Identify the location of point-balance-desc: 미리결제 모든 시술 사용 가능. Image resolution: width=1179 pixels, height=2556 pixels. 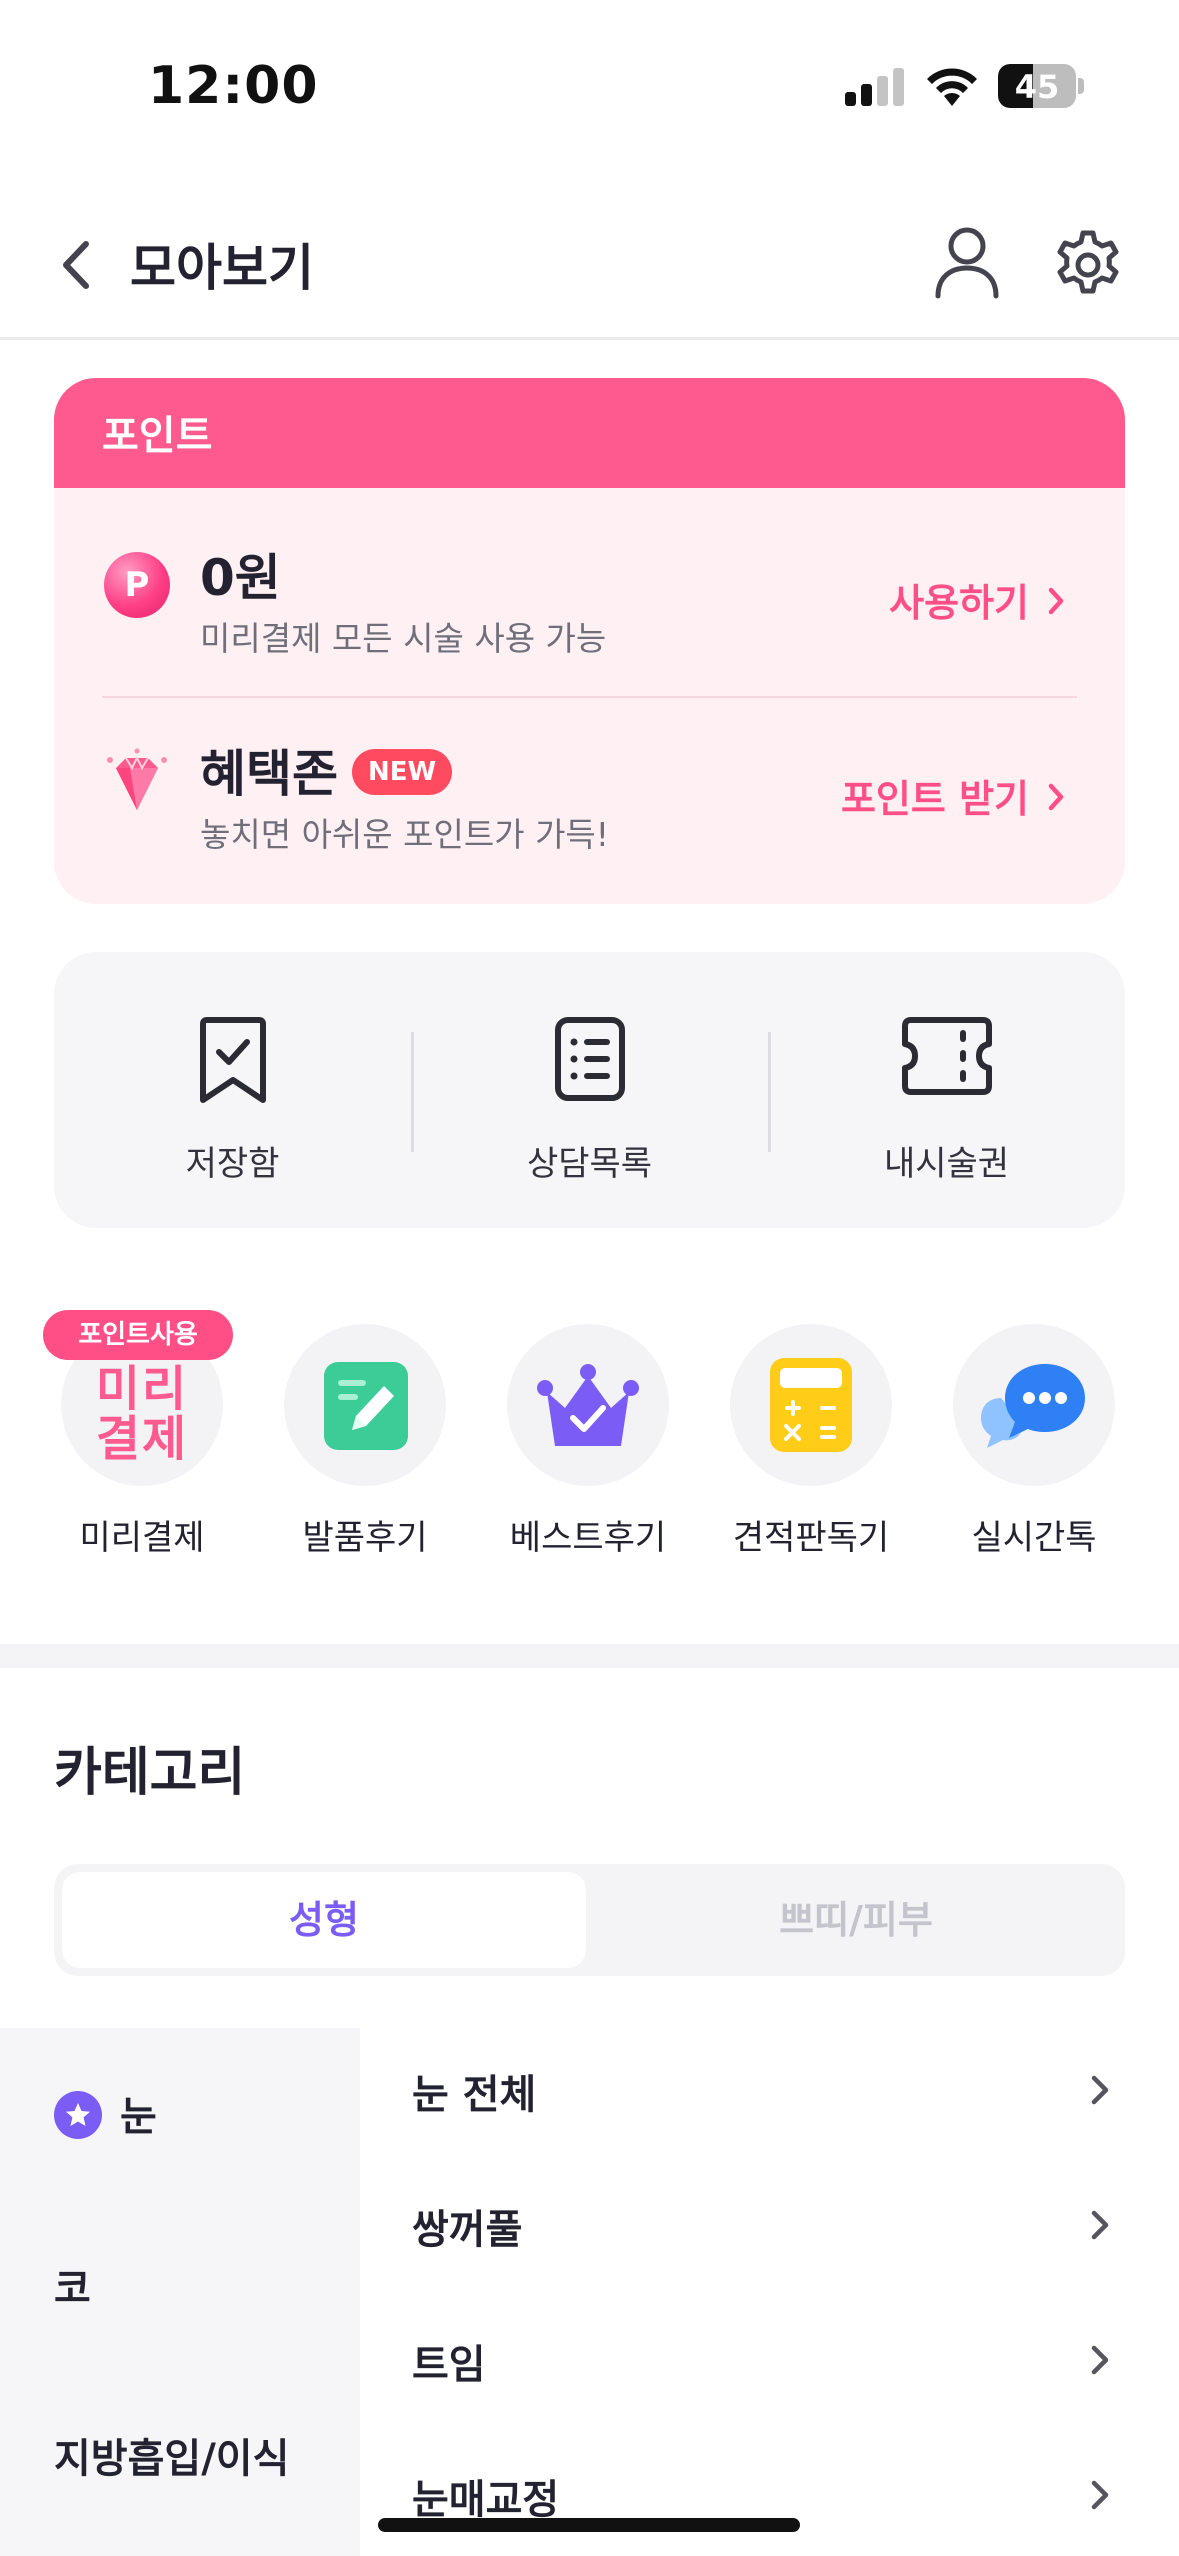
(403, 638).